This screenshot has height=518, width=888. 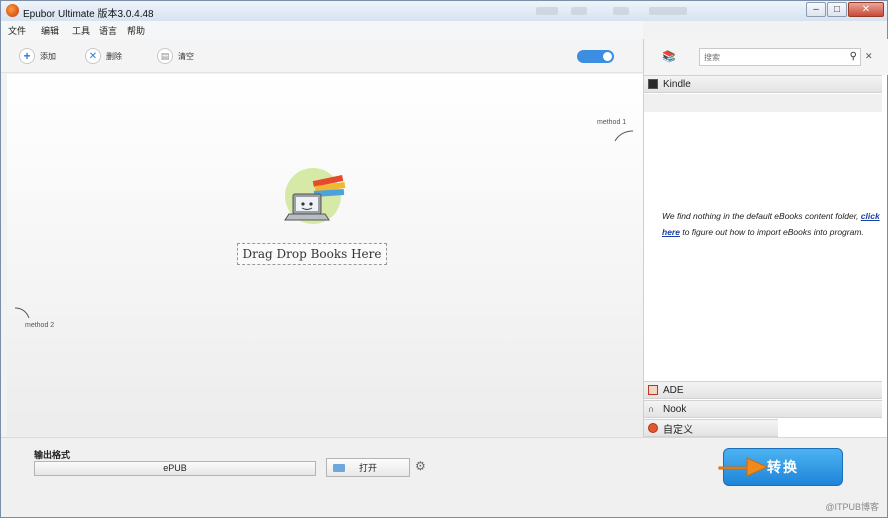 I want to click on device-panel-header: 📚 ⚲ ✕, so click(x=766, y=57).